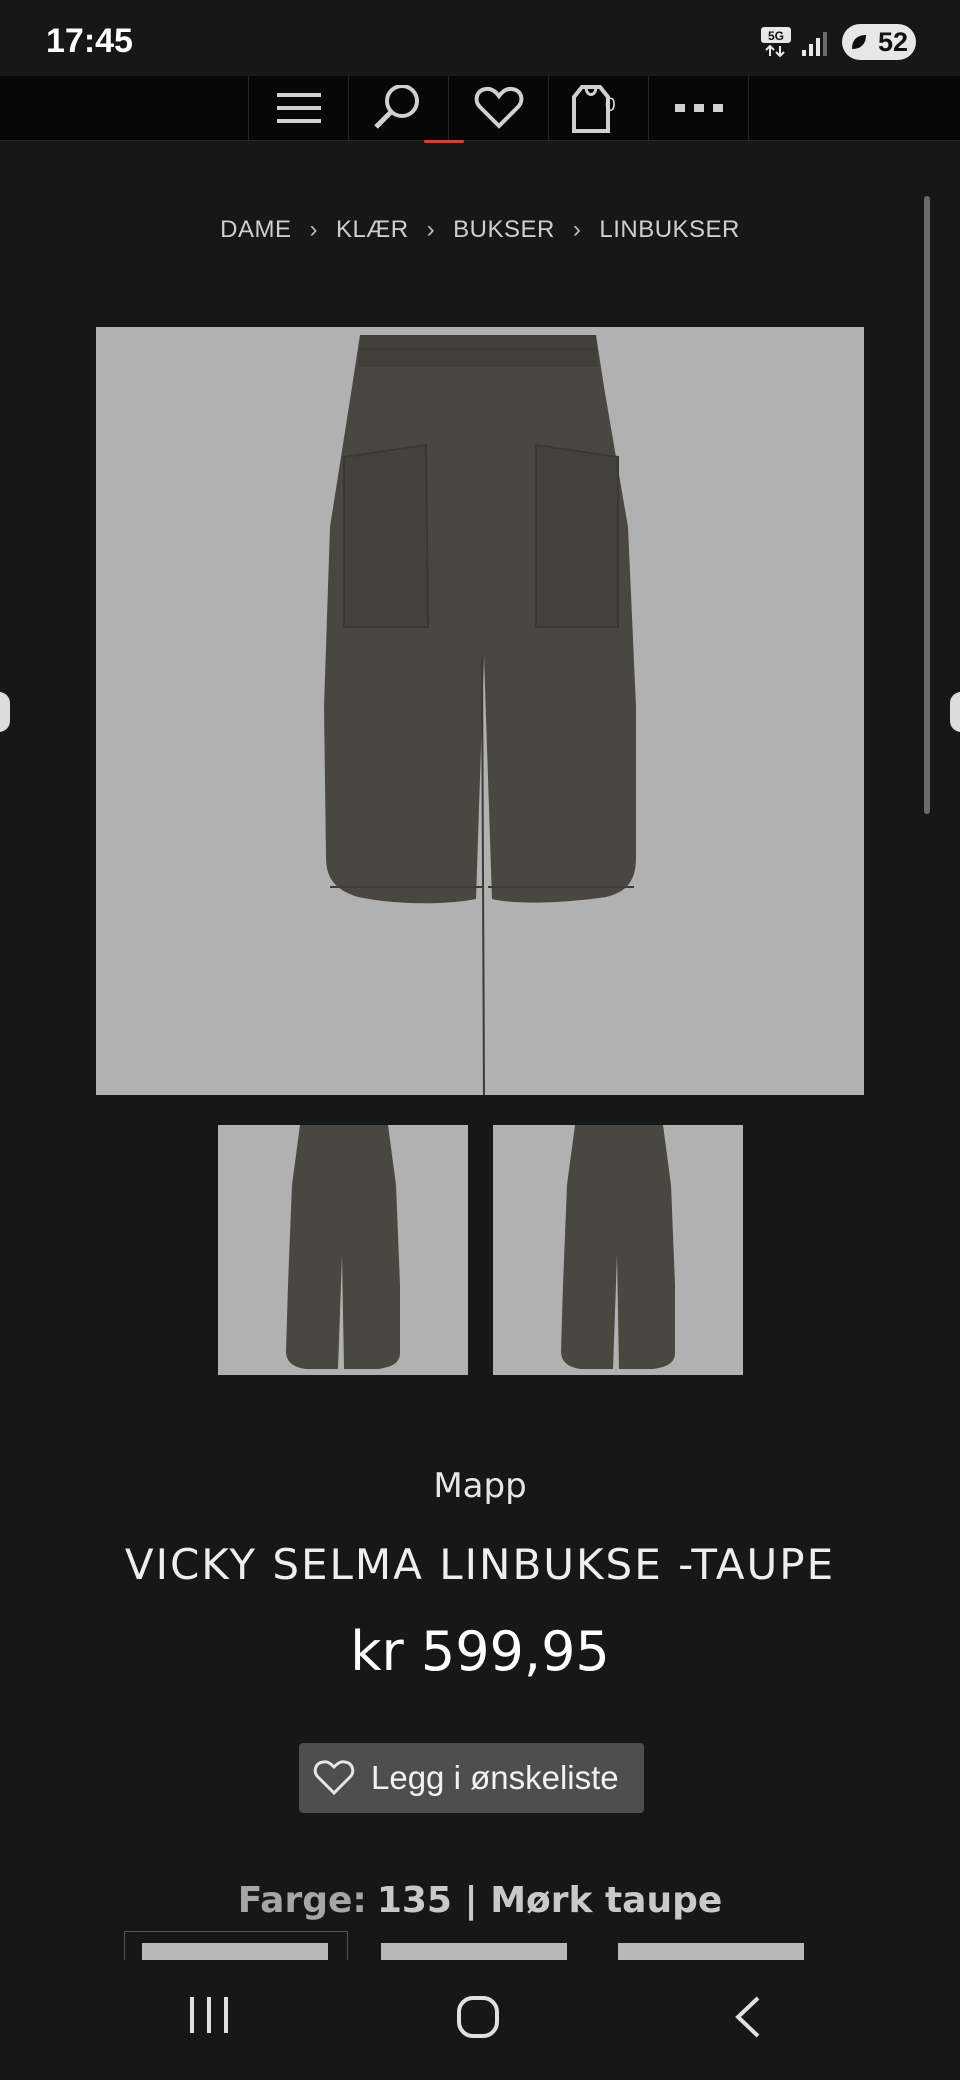  Describe the element at coordinates (495, 1777) in the screenshot. I see `wishlist-label: Legg i ønskeliste` at that location.